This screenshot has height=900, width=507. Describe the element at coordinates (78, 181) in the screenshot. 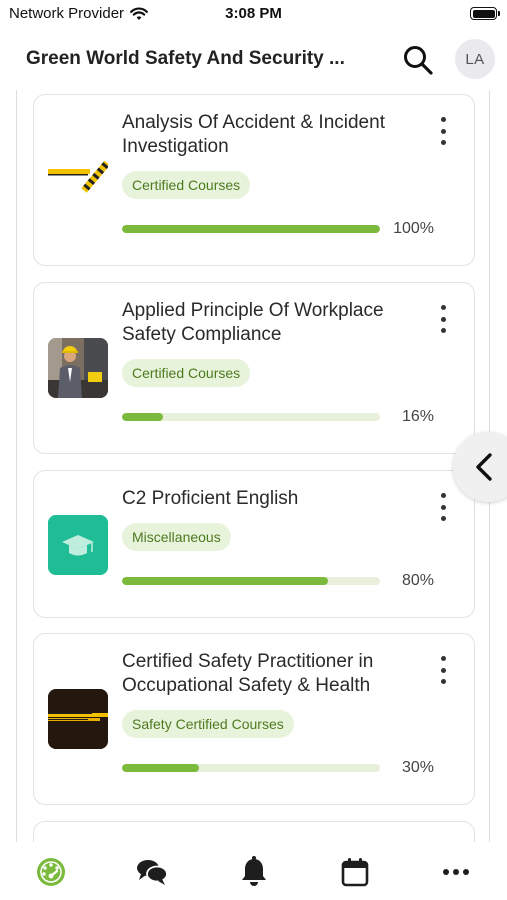

I see `caution-tape-thumbnail` at that location.